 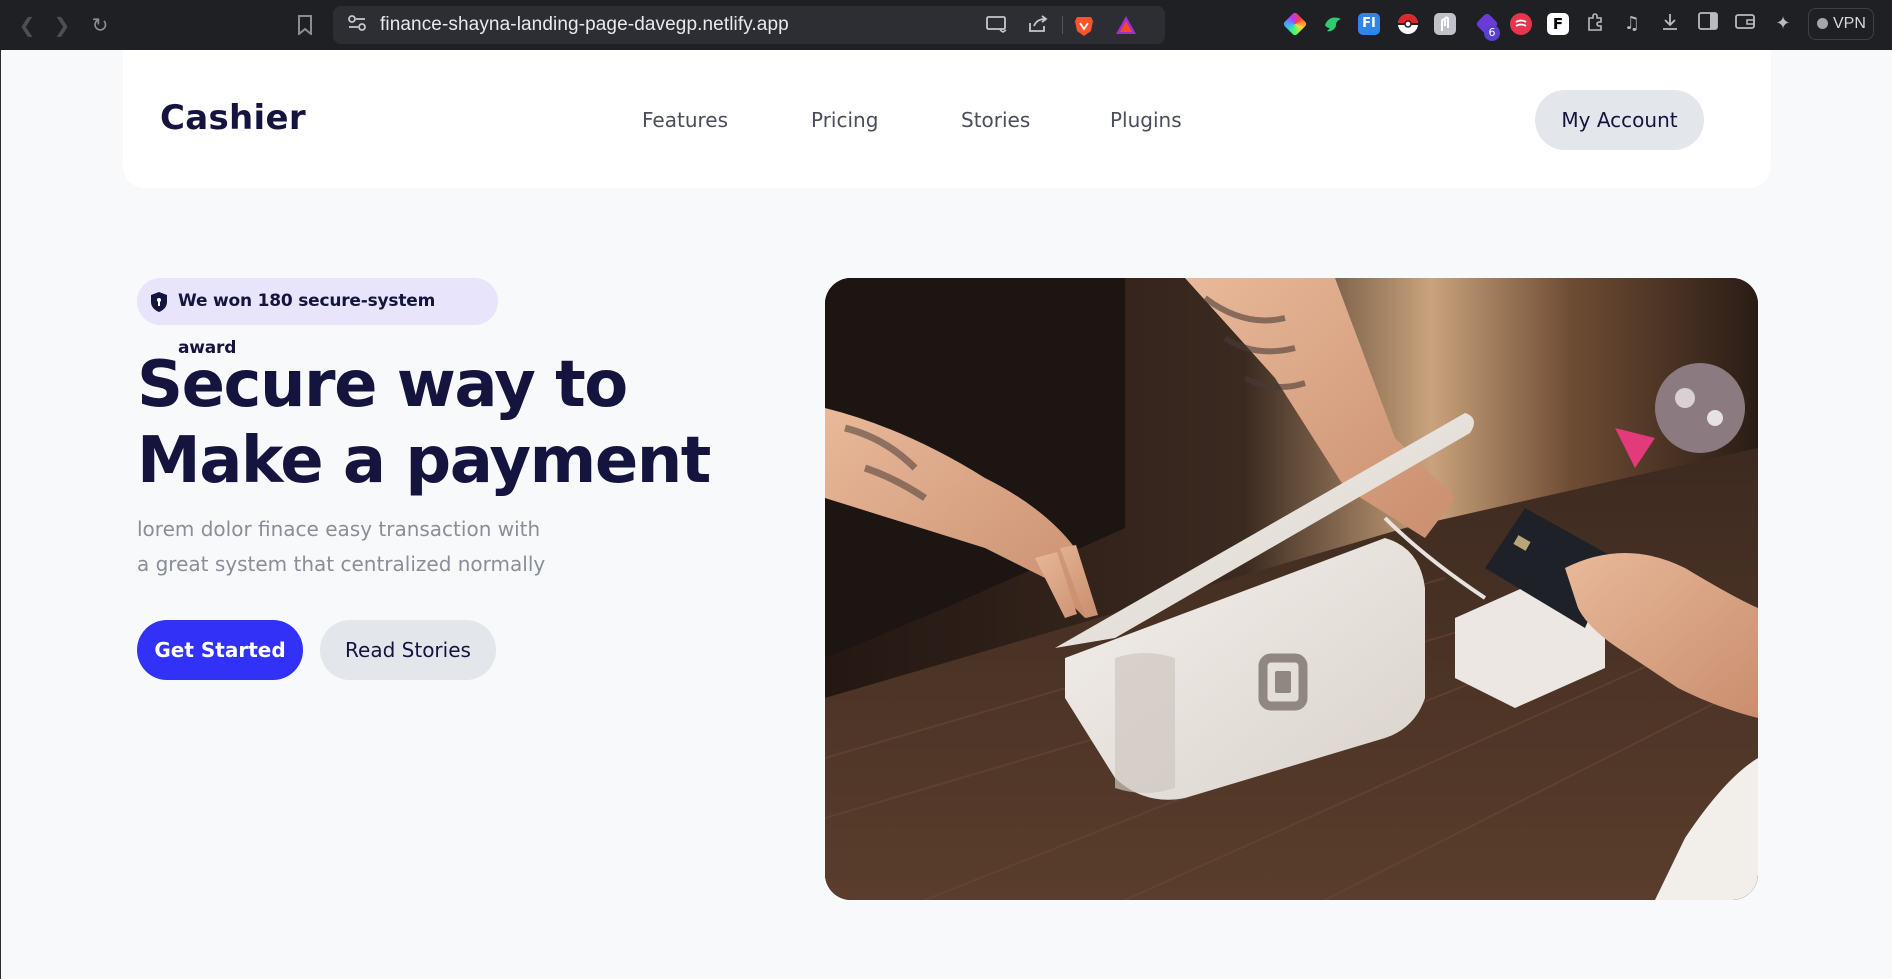 What do you see at coordinates (0, 514) in the screenshot?
I see `window-edge` at bounding box center [0, 514].